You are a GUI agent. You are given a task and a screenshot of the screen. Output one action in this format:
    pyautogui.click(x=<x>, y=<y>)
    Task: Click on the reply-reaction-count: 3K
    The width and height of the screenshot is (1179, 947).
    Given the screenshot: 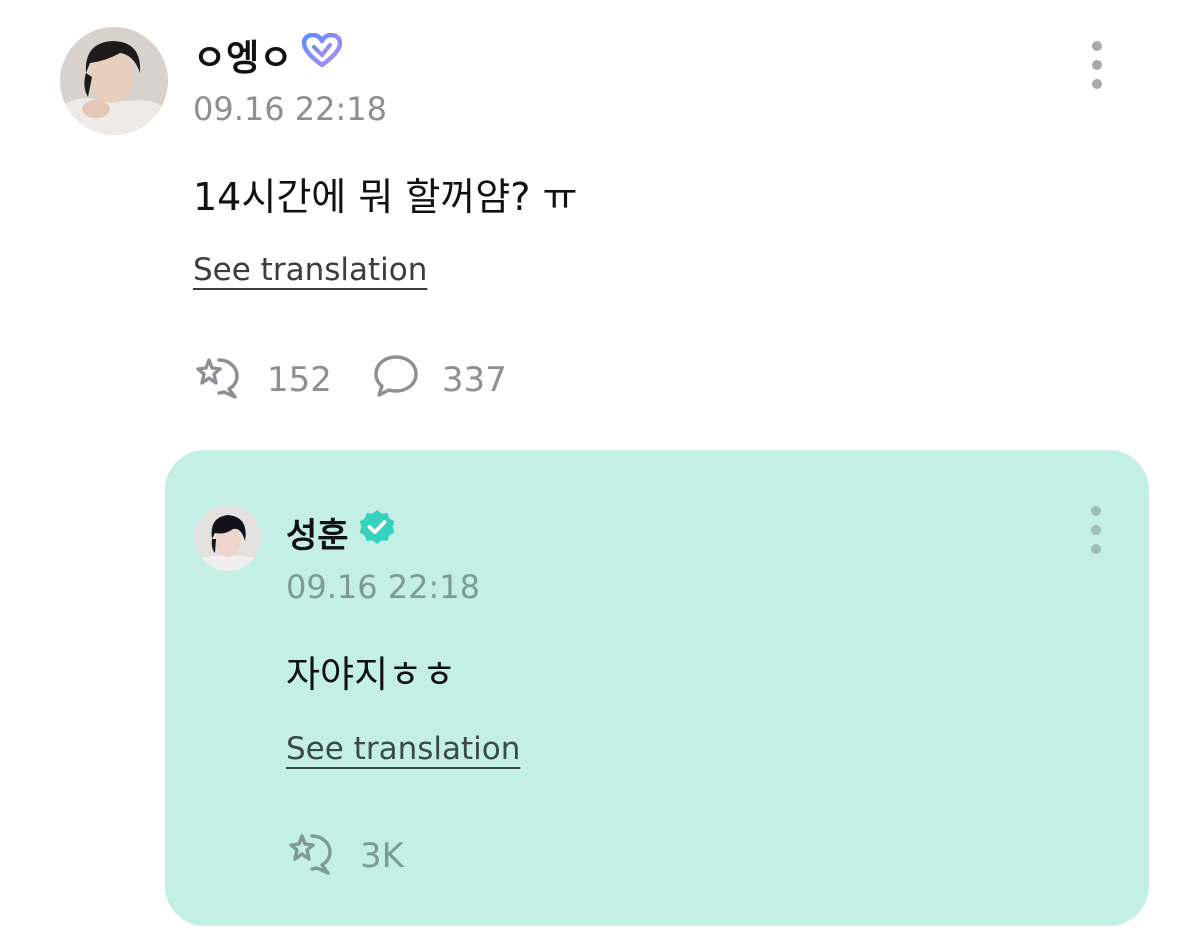 What is the action you would take?
    pyautogui.click(x=382, y=856)
    